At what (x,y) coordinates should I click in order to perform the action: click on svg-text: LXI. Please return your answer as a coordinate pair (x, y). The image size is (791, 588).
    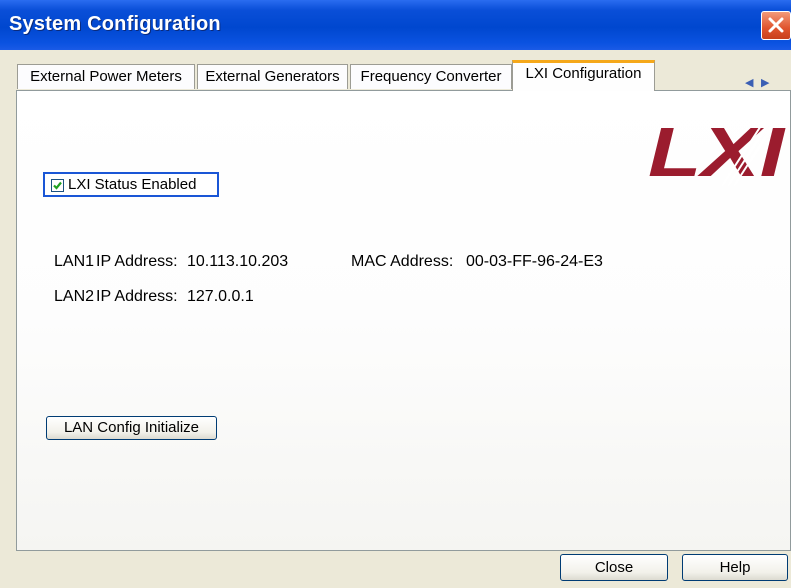
    Looking at the image, I should click on (717, 150).